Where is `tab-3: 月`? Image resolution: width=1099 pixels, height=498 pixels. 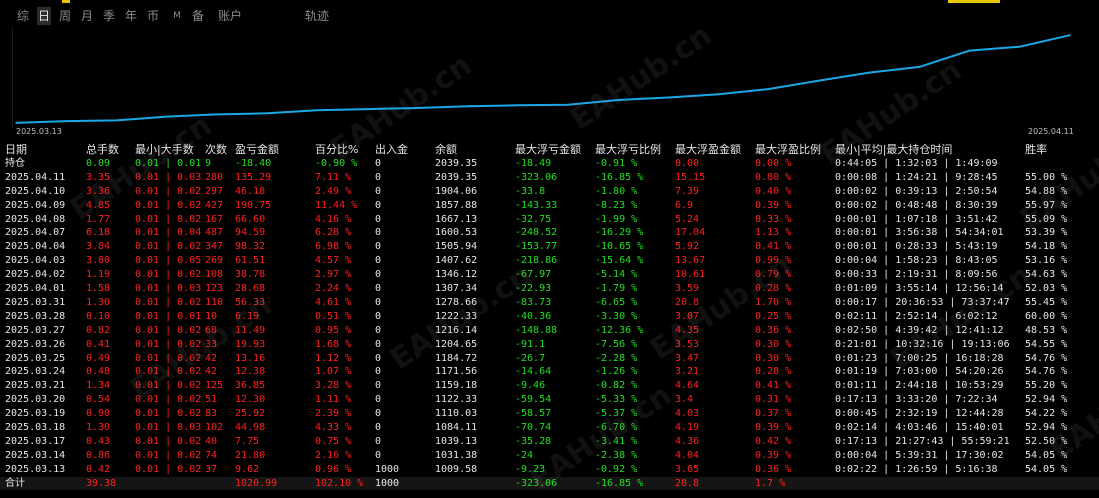
tab-3: 月 is located at coordinates (87, 16).